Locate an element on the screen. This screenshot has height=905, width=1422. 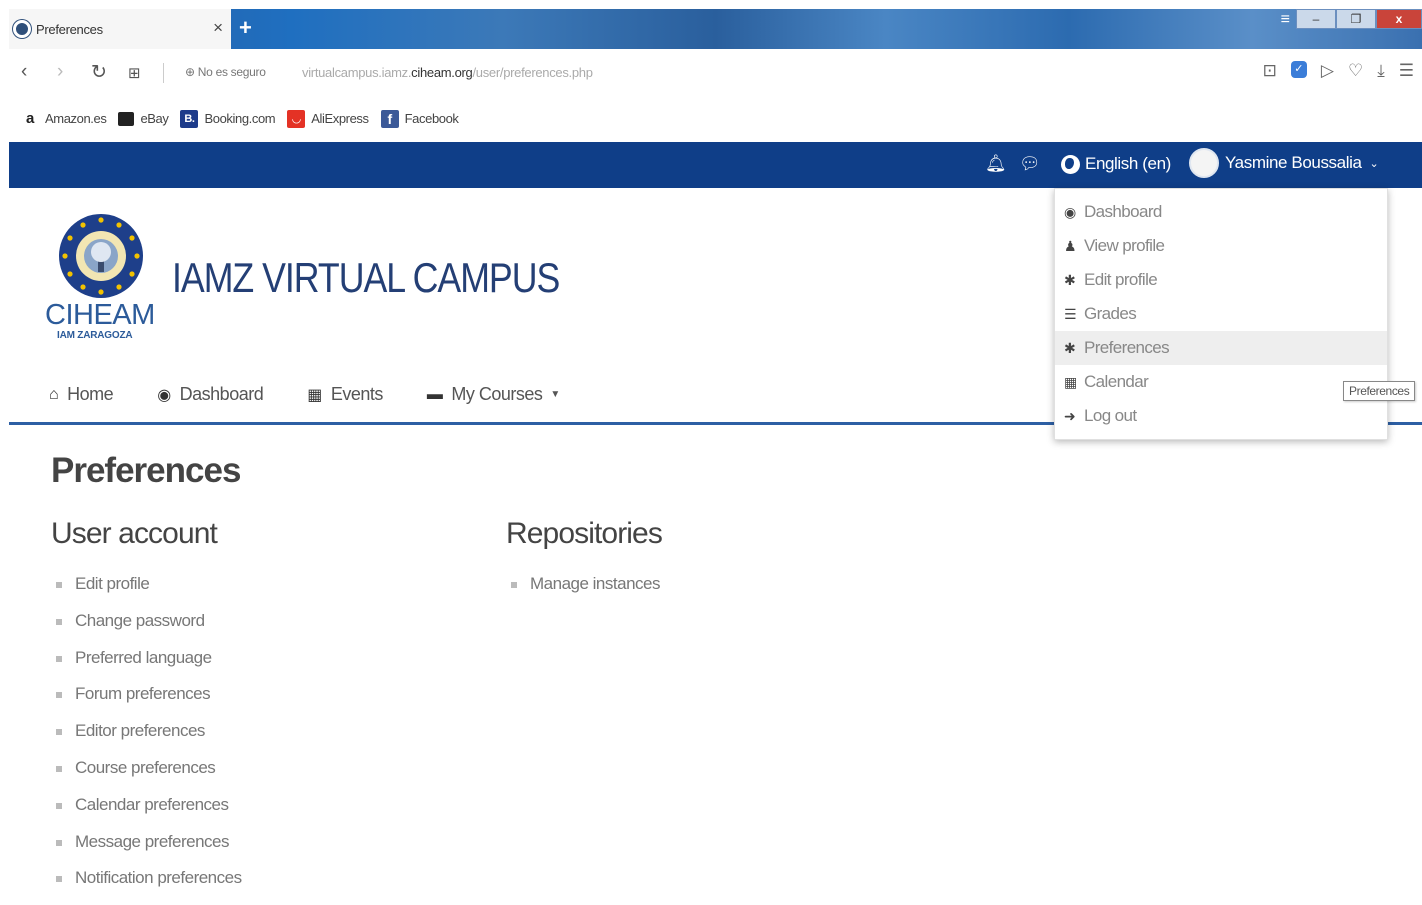
link-label: Course preferences is located at coordinates (145, 768).